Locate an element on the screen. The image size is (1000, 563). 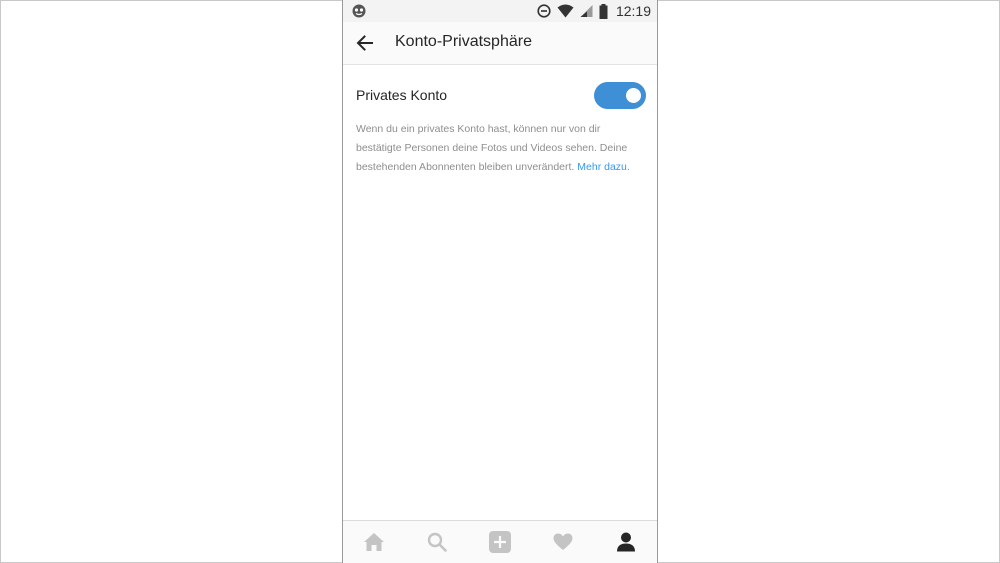
search-icon is located at coordinates (437, 542).